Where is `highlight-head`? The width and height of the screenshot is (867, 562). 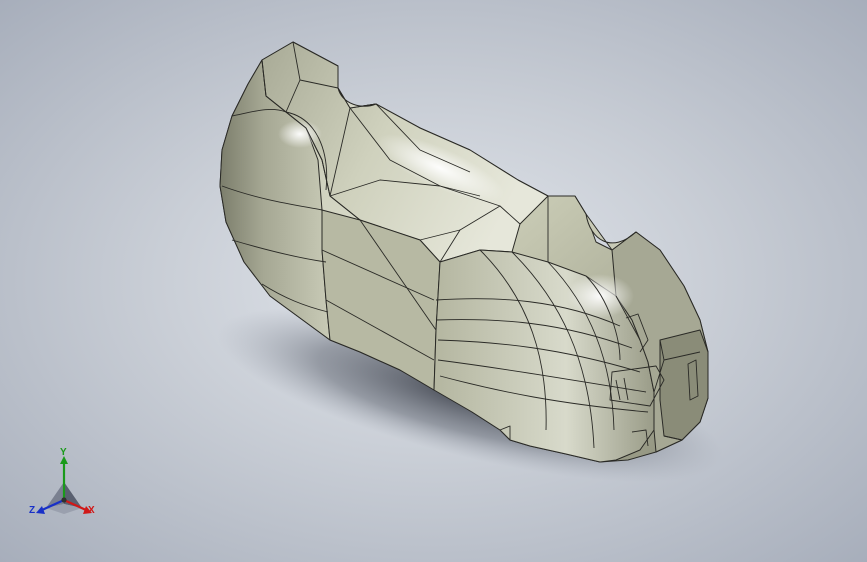
highlight-head is located at coordinates (600, 296).